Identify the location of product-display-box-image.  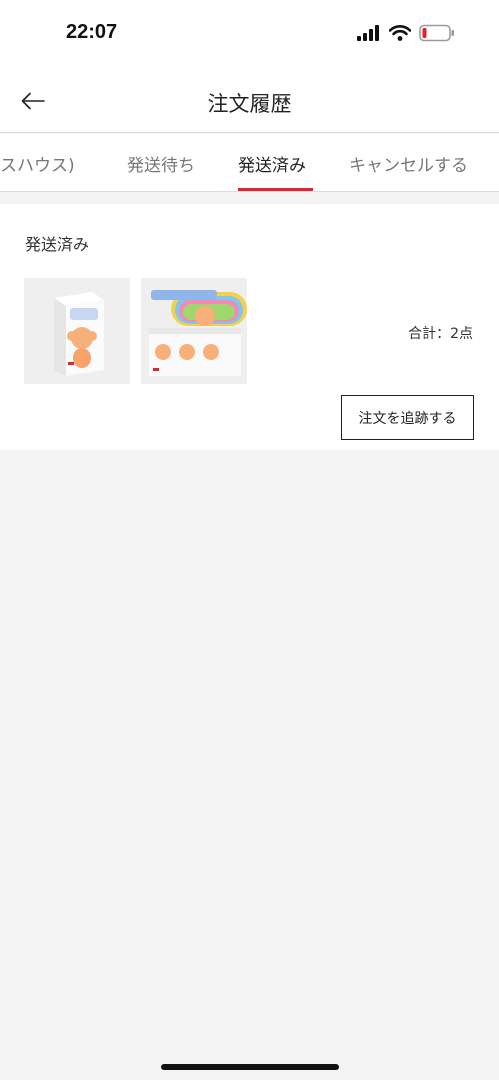
(194, 331).